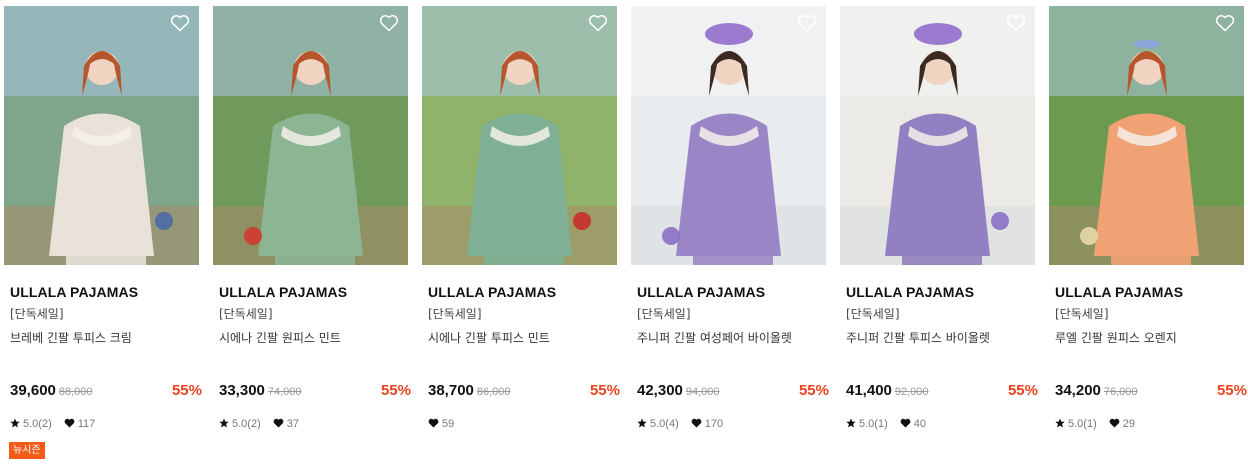 The image size is (1248, 476). Describe the element at coordinates (313, 338) in the screenshot. I see `product-name: 시에나 긴팔 원피스 민트` at that location.